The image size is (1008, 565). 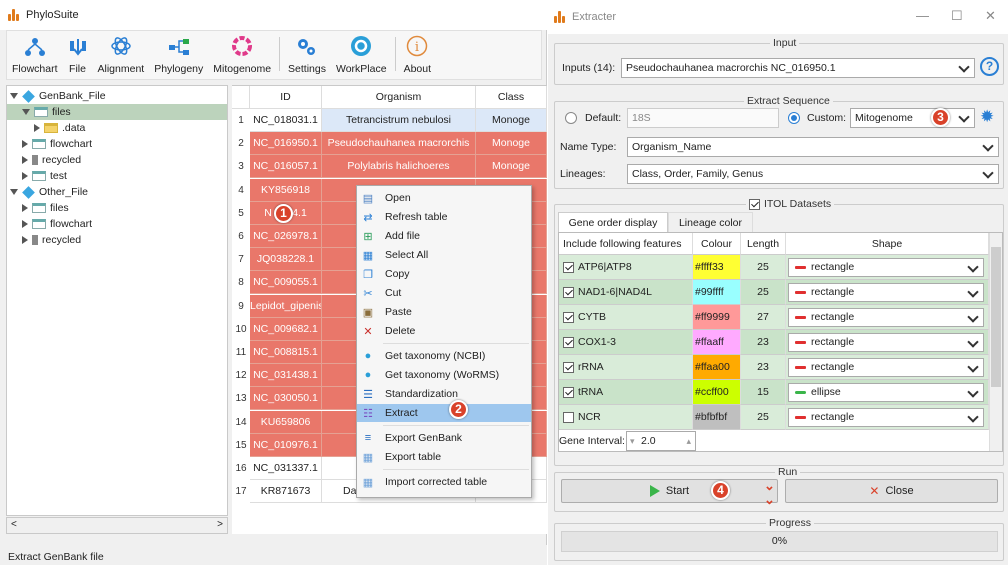 I want to click on menu-item-get-taxonomy-worms: ● Get taxonomy (WoRMS), so click(x=444, y=375).